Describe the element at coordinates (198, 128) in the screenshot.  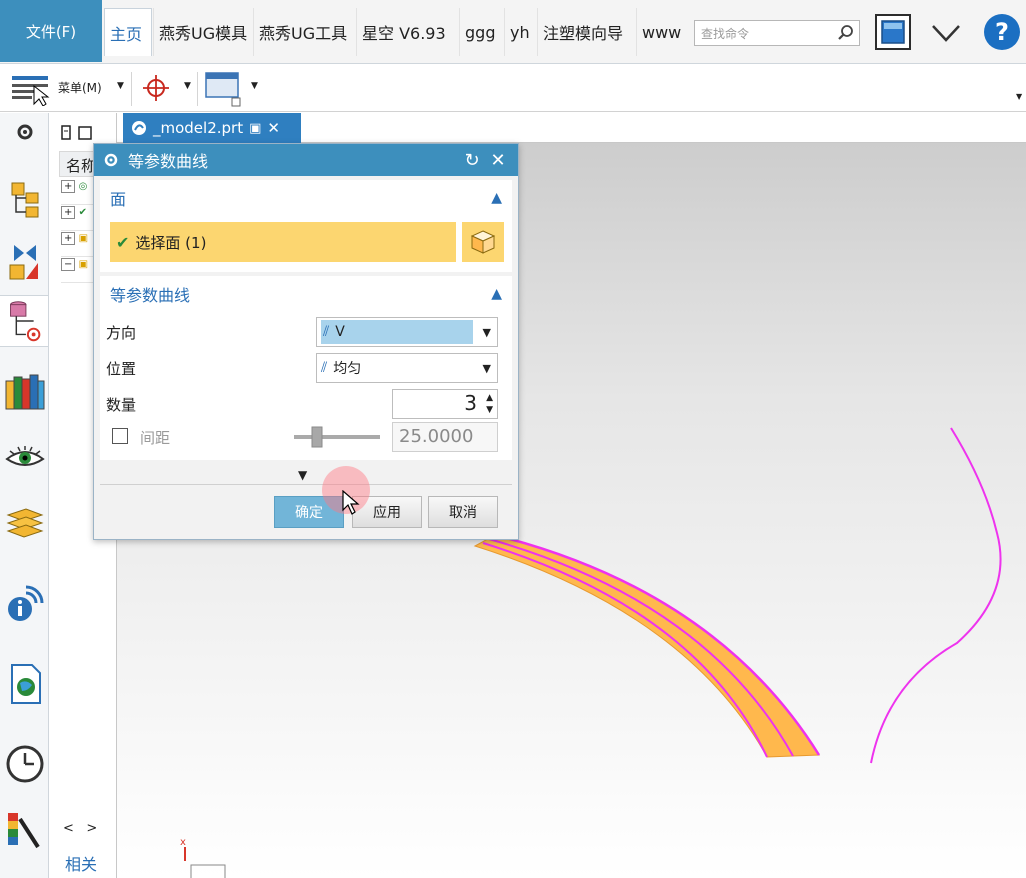
I see `document-tab-label: _model2.prt` at that location.